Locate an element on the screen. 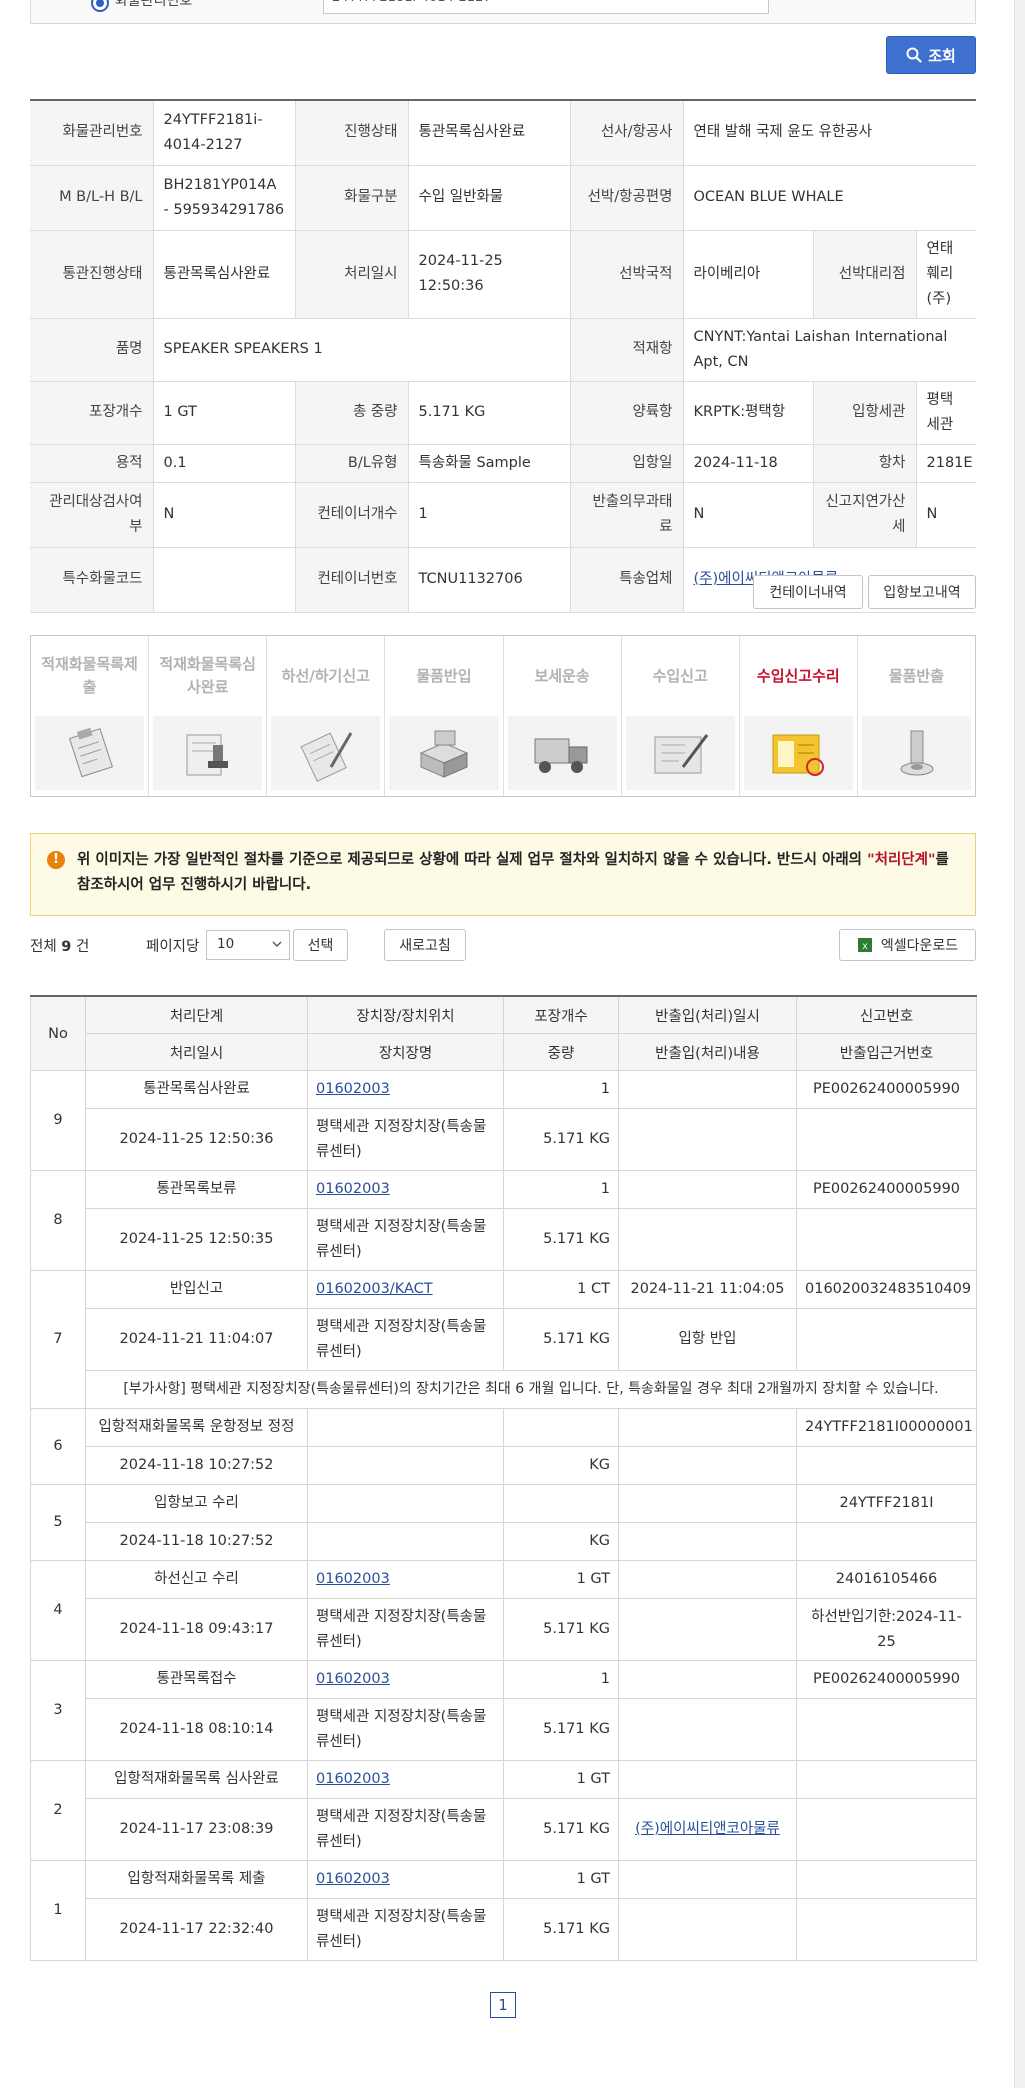  info-label: 입항세관 is located at coordinates (865, 413).